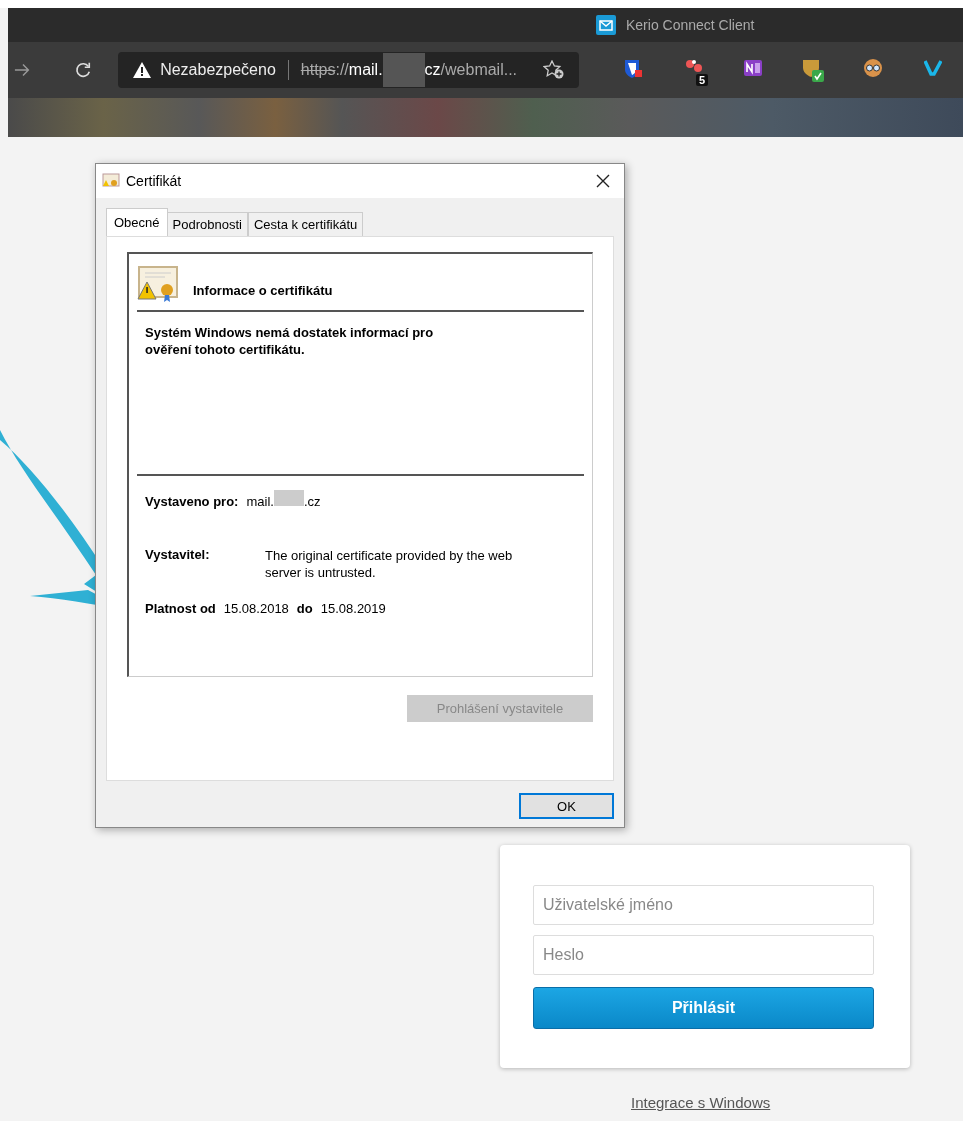  What do you see at coordinates (693, 66) in the screenshot?
I see `dots-icon` at bounding box center [693, 66].